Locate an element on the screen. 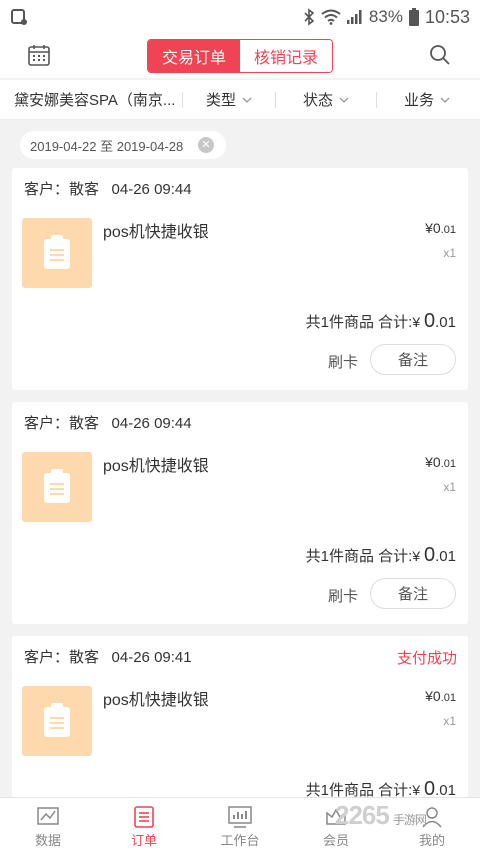 This screenshot has height=853, width=480. watermark-sub: 手游网 is located at coordinates (409, 820).